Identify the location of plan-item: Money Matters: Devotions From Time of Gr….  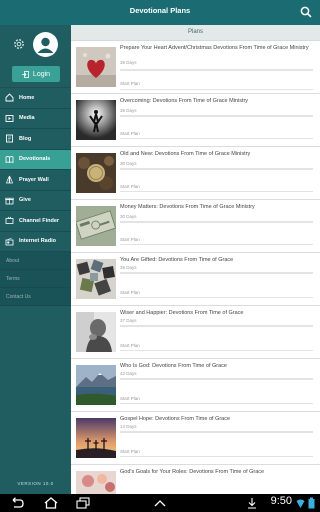
(195, 226).